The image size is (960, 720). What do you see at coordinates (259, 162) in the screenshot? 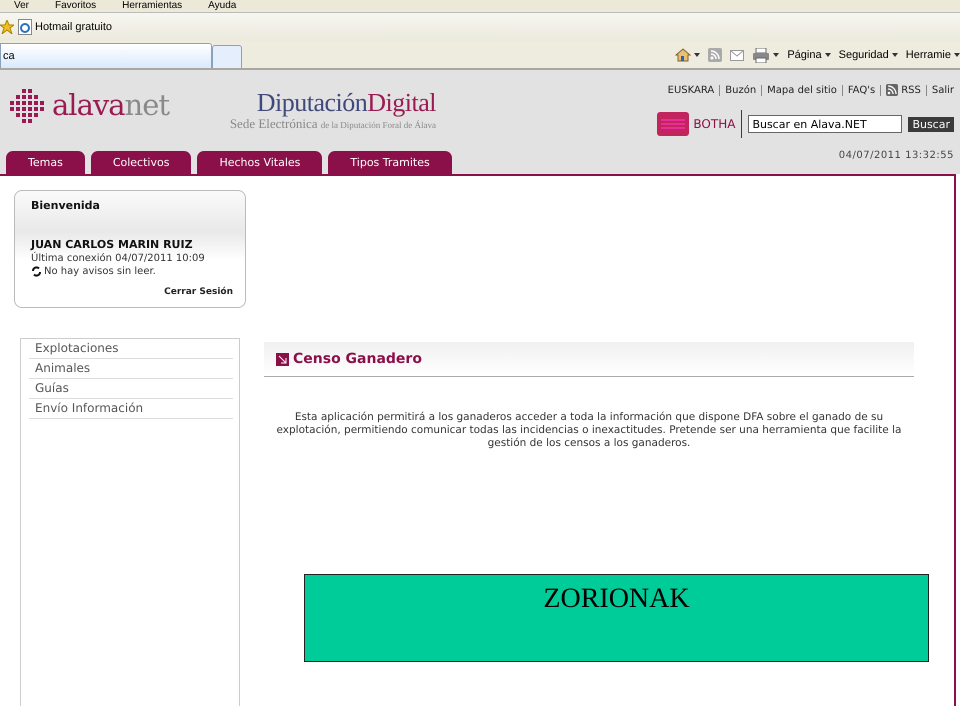
I see `nav-tab: Hechos Vitales` at bounding box center [259, 162].